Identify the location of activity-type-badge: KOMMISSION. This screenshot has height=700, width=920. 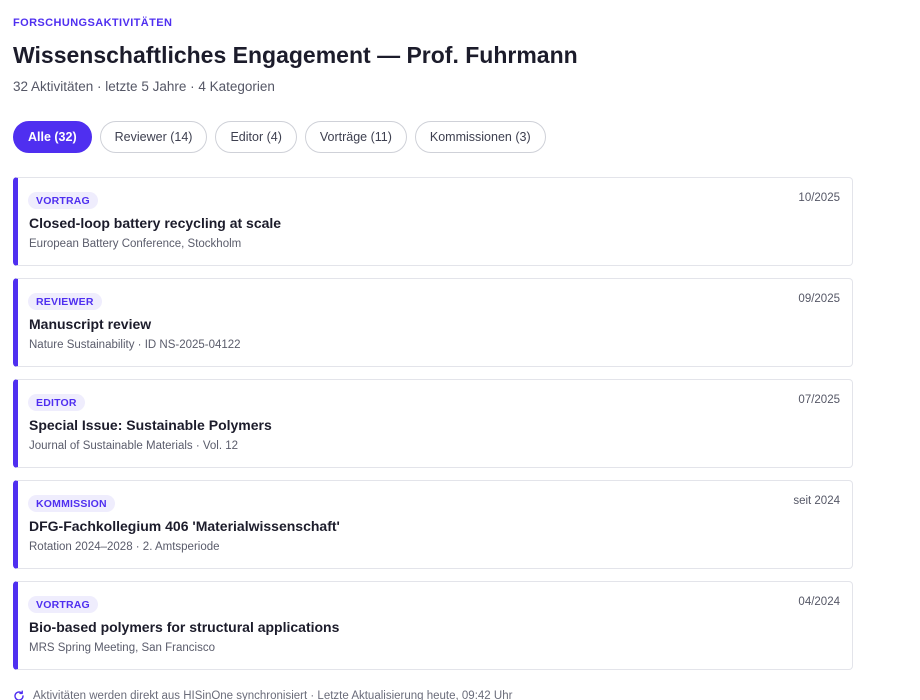
(71, 503).